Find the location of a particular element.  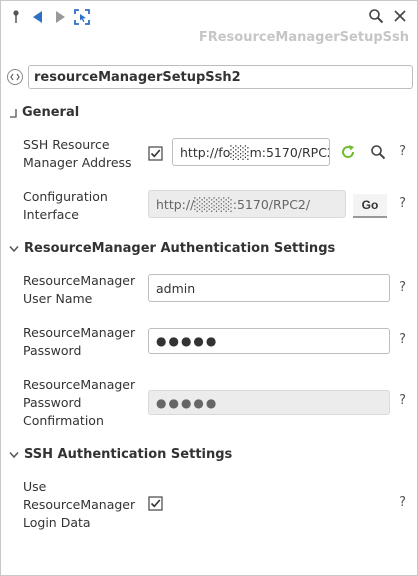

password-confirm-label-line3: Confirmation is located at coordinates (63, 420).